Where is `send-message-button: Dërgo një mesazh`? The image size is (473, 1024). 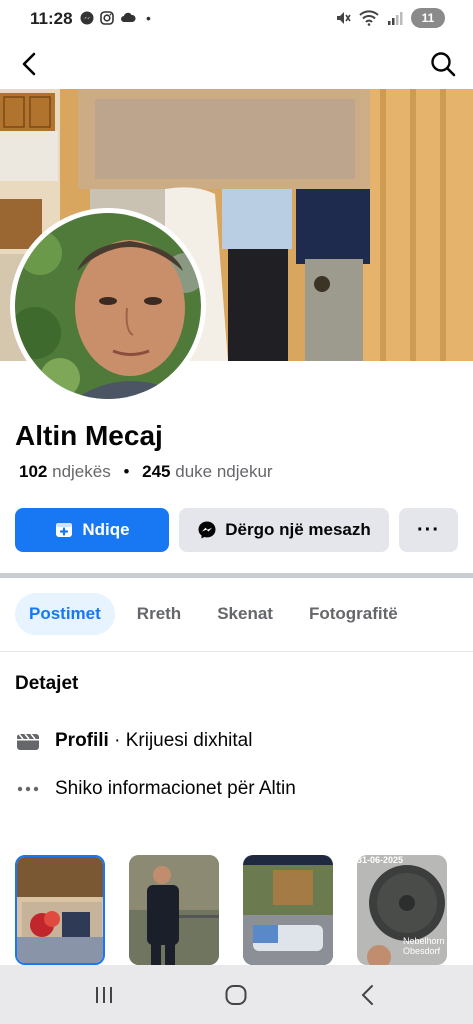 send-message-button: Dërgo një mesazh is located at coordinates (284, 530).